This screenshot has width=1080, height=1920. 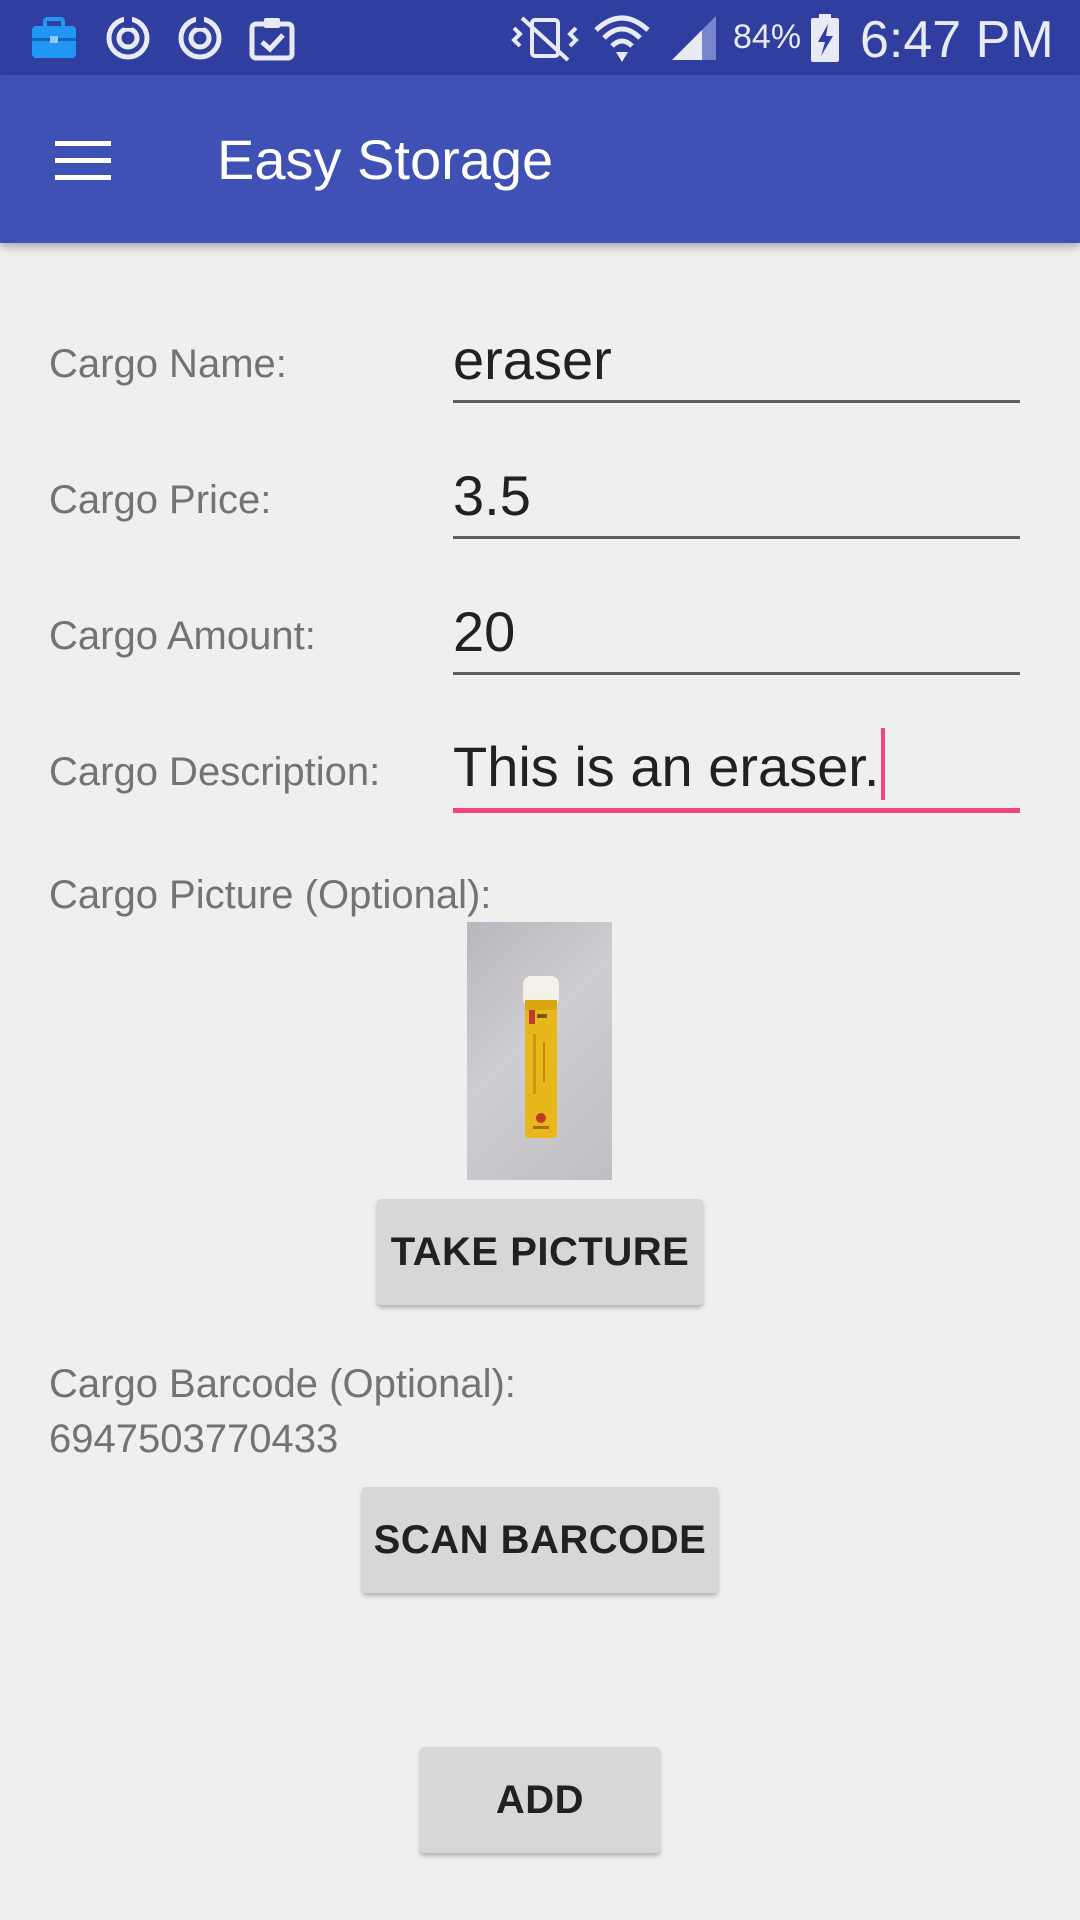 I want to click on cargo-price-label: Cargo Price:, so click(x=160, y=500).